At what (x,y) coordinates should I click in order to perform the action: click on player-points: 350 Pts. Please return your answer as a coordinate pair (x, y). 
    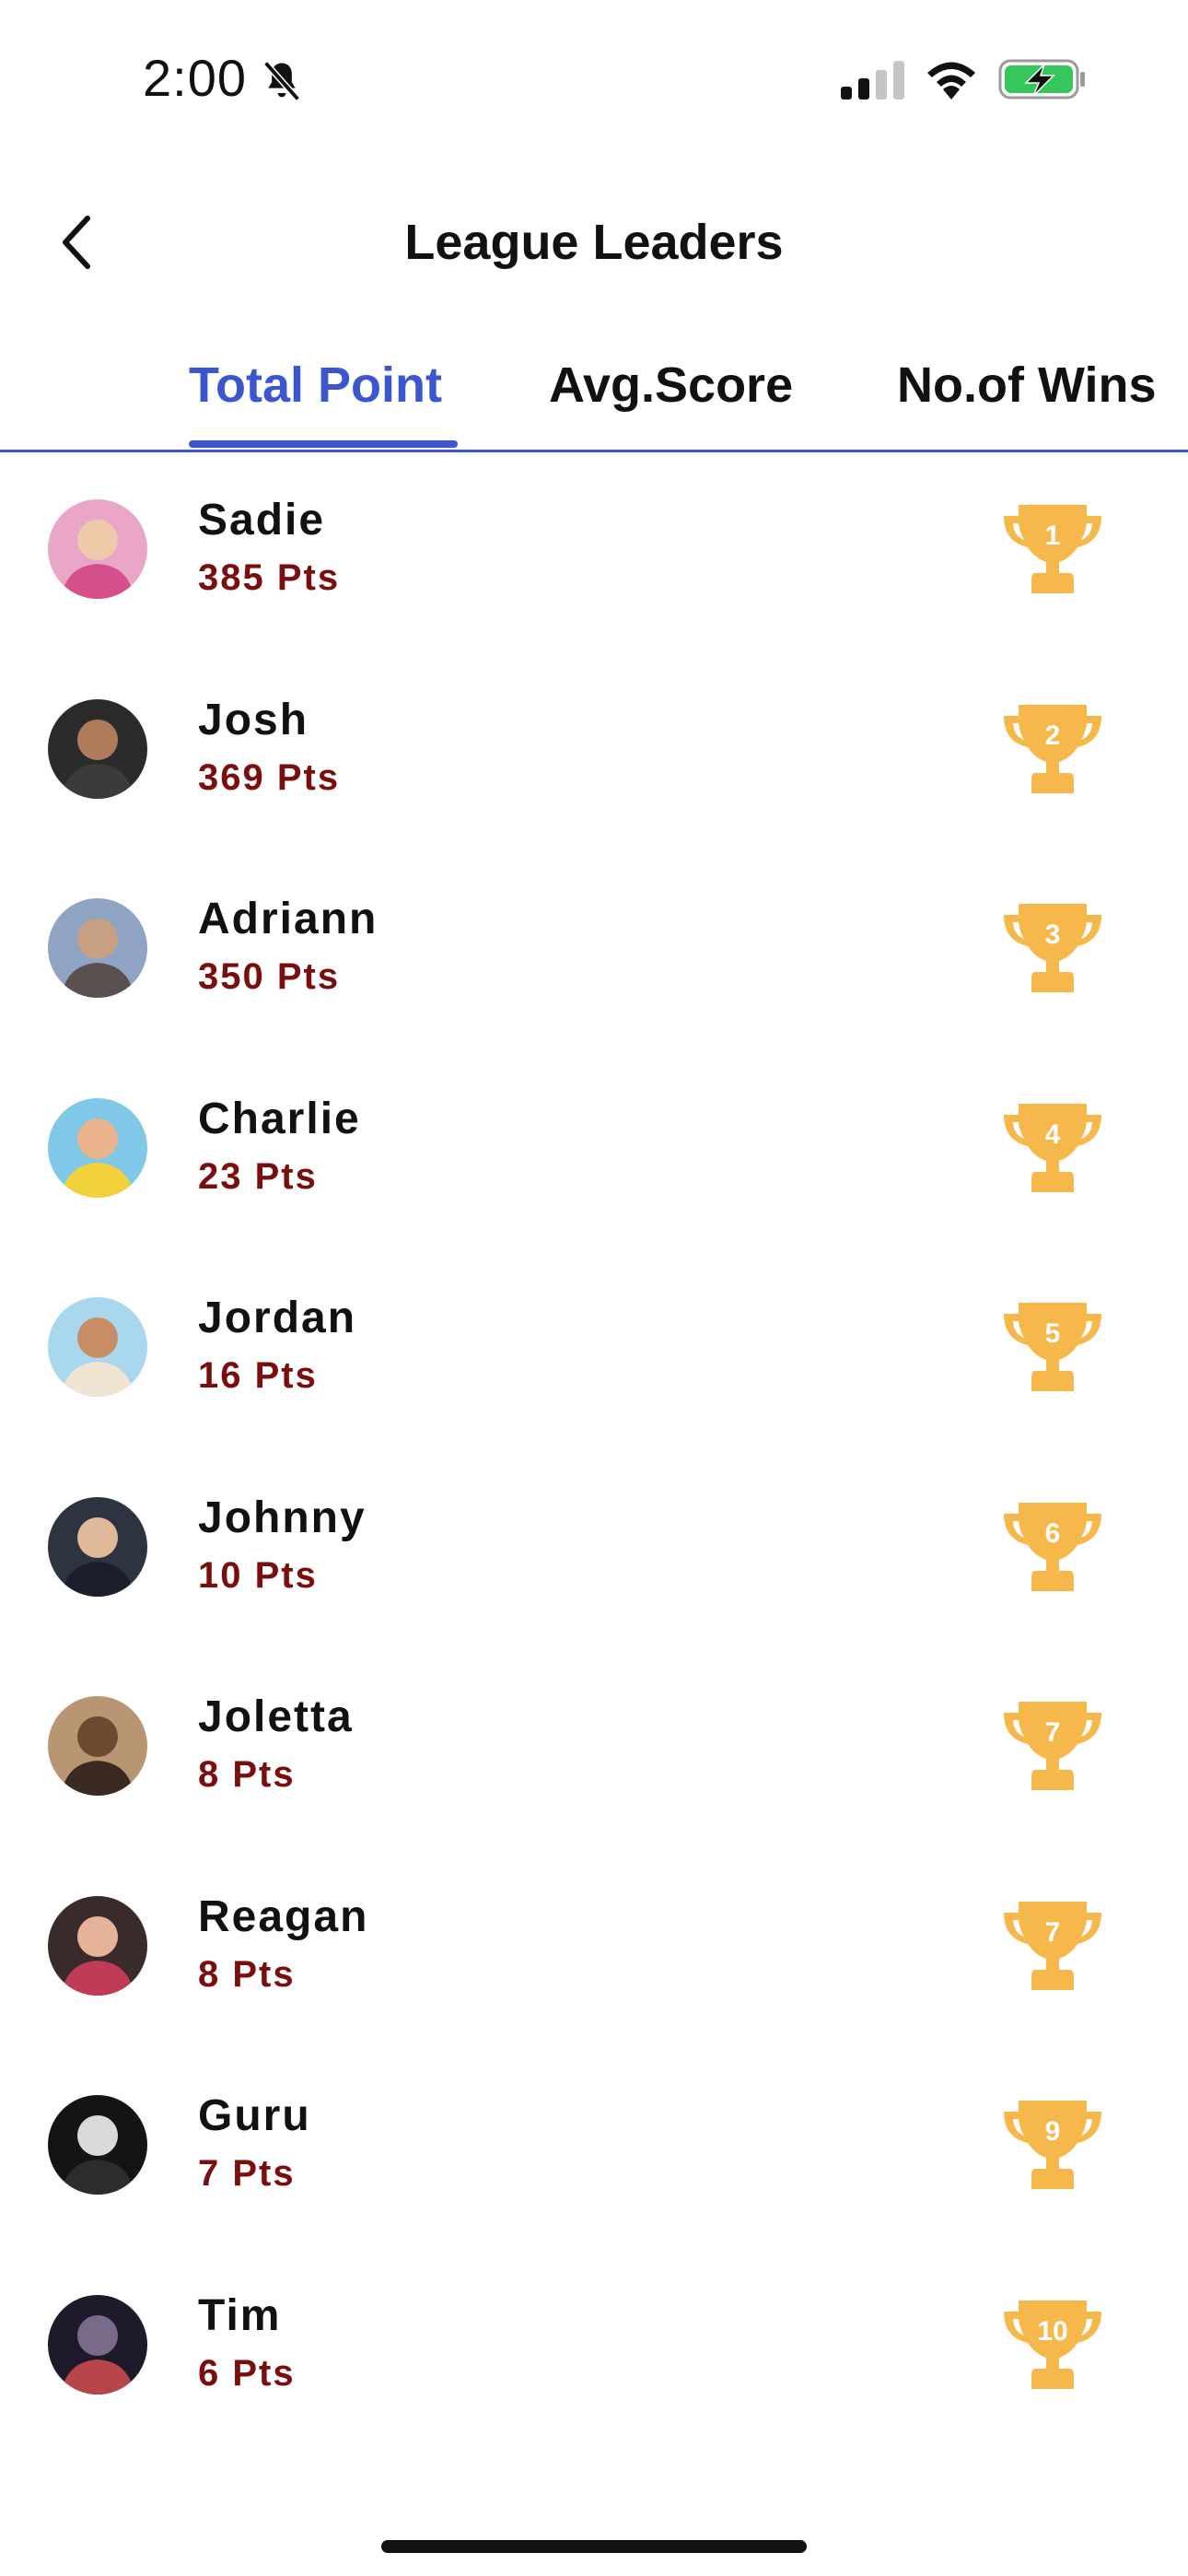
    Looking at the image, I should click on (269, 976).